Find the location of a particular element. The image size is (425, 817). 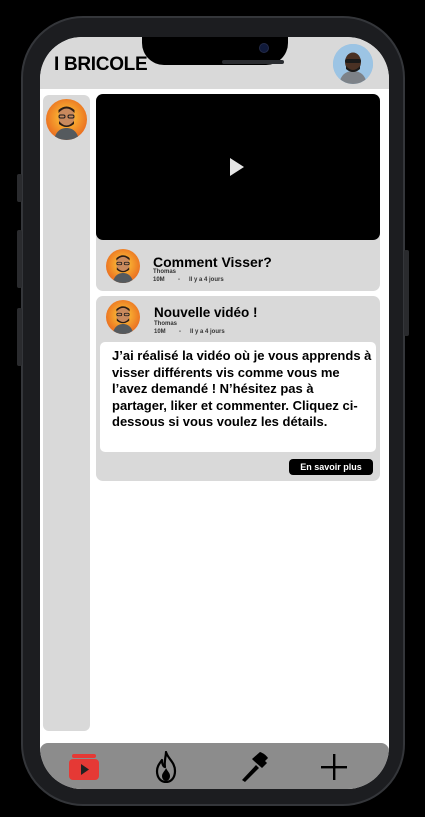

tab-videos is located at coordinates (84, 767).